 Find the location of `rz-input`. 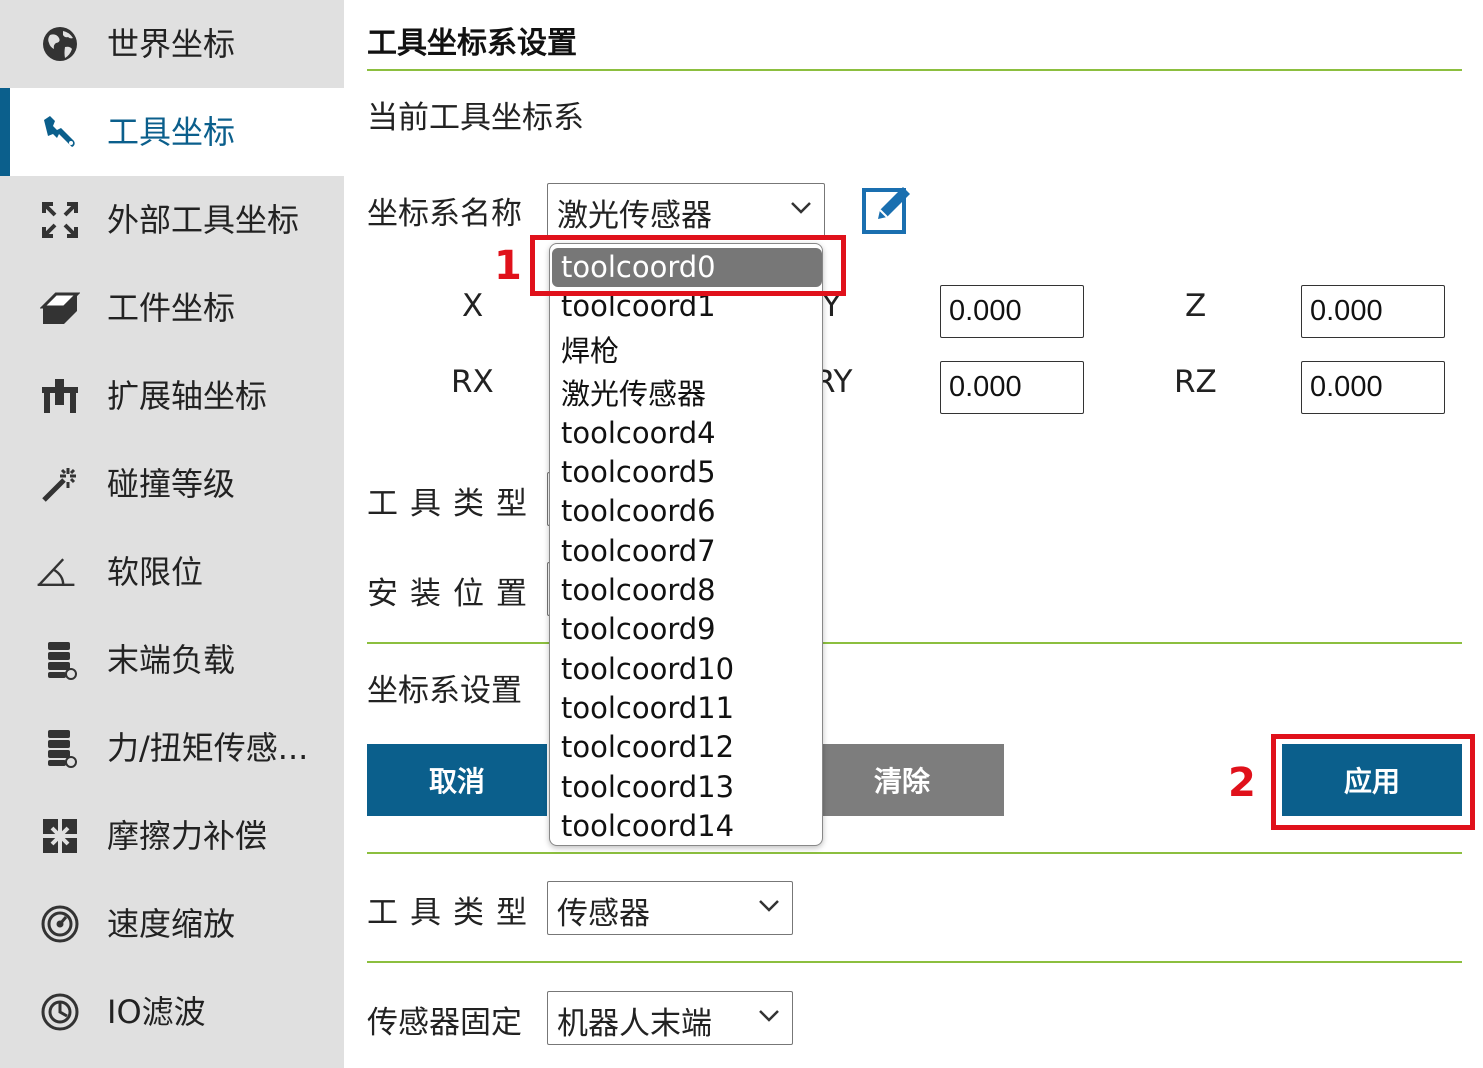

rz-input is located at coordinates (1373, 387).